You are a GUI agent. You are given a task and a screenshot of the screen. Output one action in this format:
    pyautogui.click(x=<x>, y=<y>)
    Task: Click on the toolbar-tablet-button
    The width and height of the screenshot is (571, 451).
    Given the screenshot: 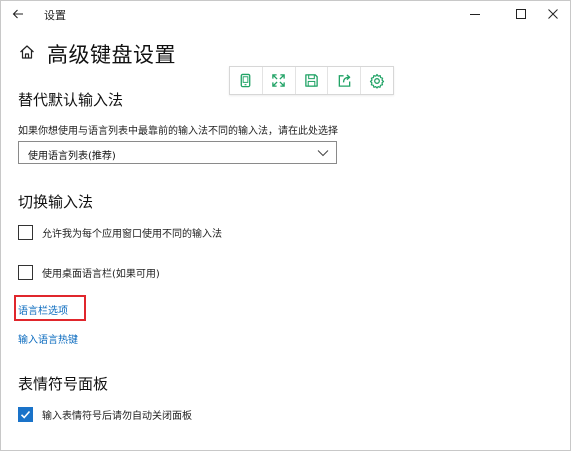 What is the action you would take?
    pyautogui.click(x=246, y=80)
    